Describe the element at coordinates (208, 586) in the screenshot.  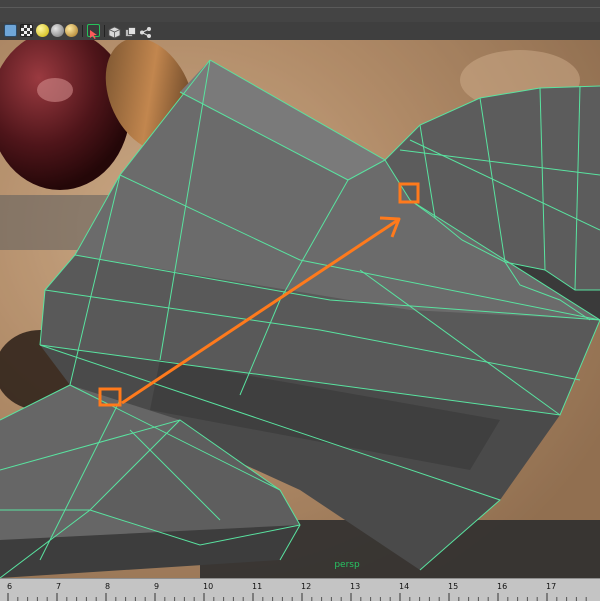
I see `timeline-frame-label: 10` at that location.